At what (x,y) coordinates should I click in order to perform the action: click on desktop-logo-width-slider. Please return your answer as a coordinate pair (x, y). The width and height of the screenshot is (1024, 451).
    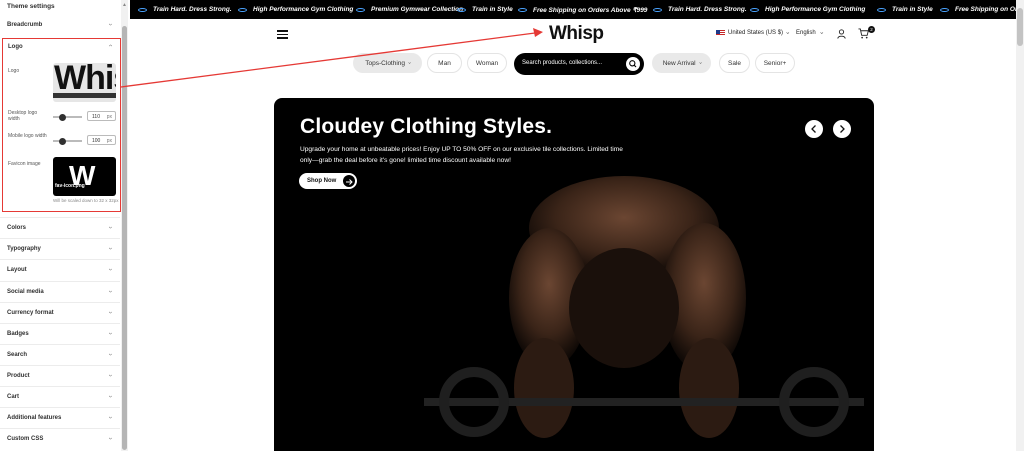
    Looking at the image, I should click on (67, 117).